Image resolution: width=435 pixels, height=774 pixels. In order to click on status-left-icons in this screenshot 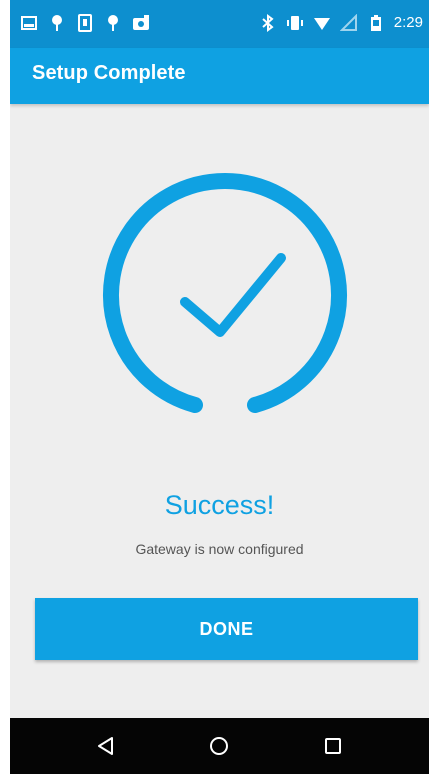, I will do `click(85, 23)`.